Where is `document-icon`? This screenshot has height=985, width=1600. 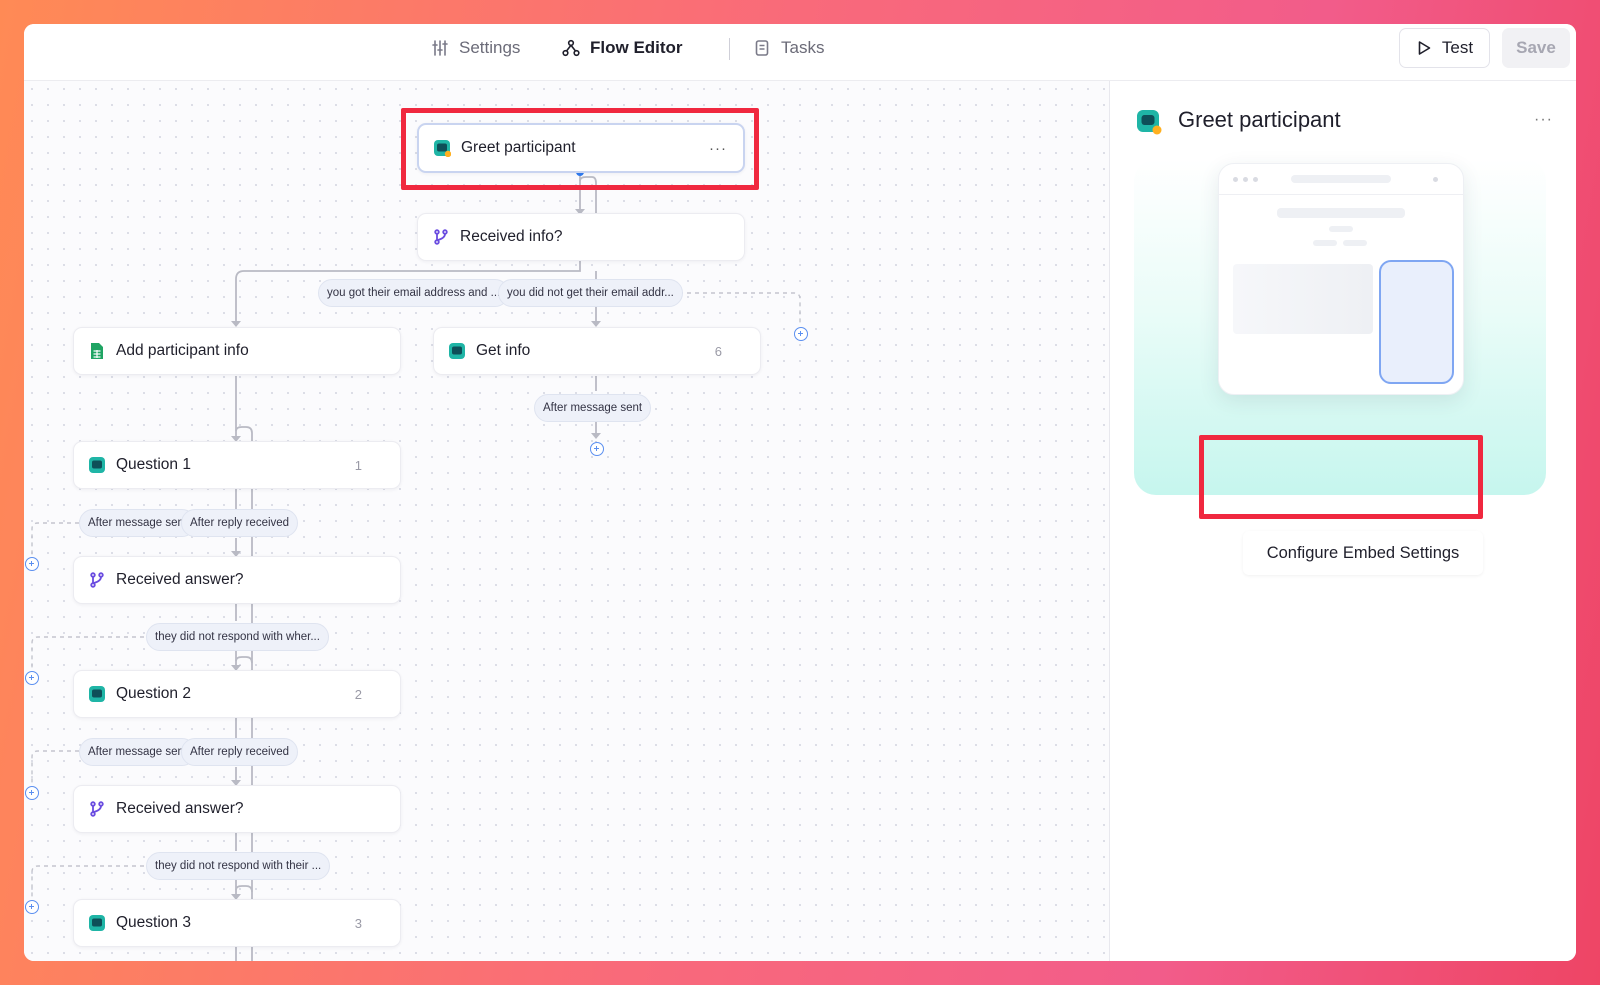
document-icon is located at coordinates (762, 48).